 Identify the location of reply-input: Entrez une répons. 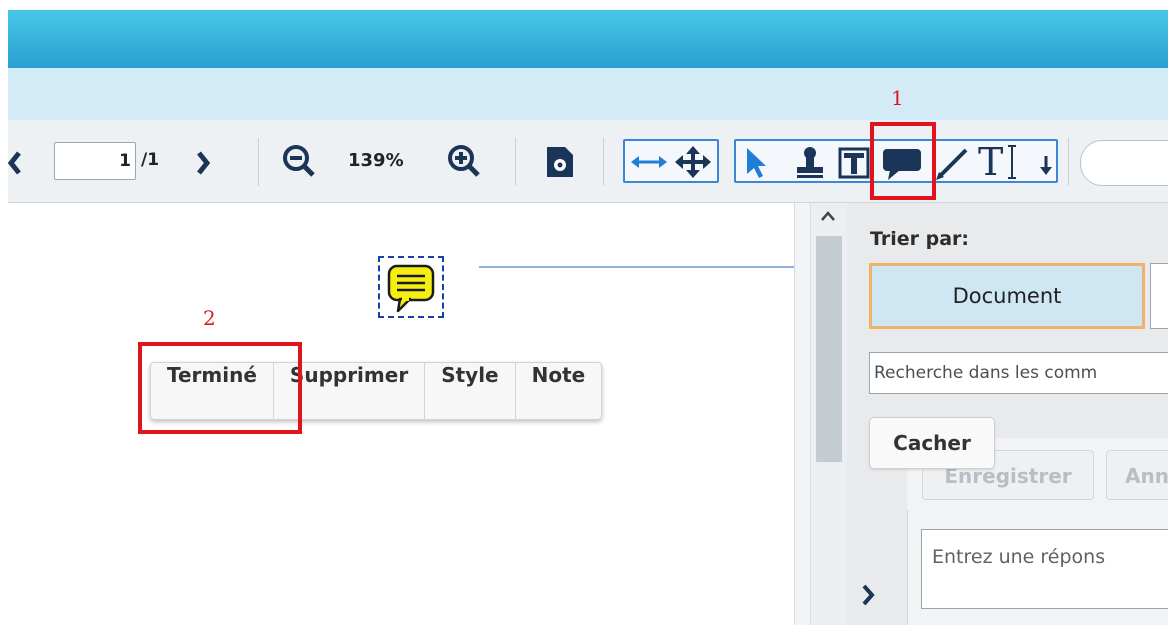
(1044, 569).